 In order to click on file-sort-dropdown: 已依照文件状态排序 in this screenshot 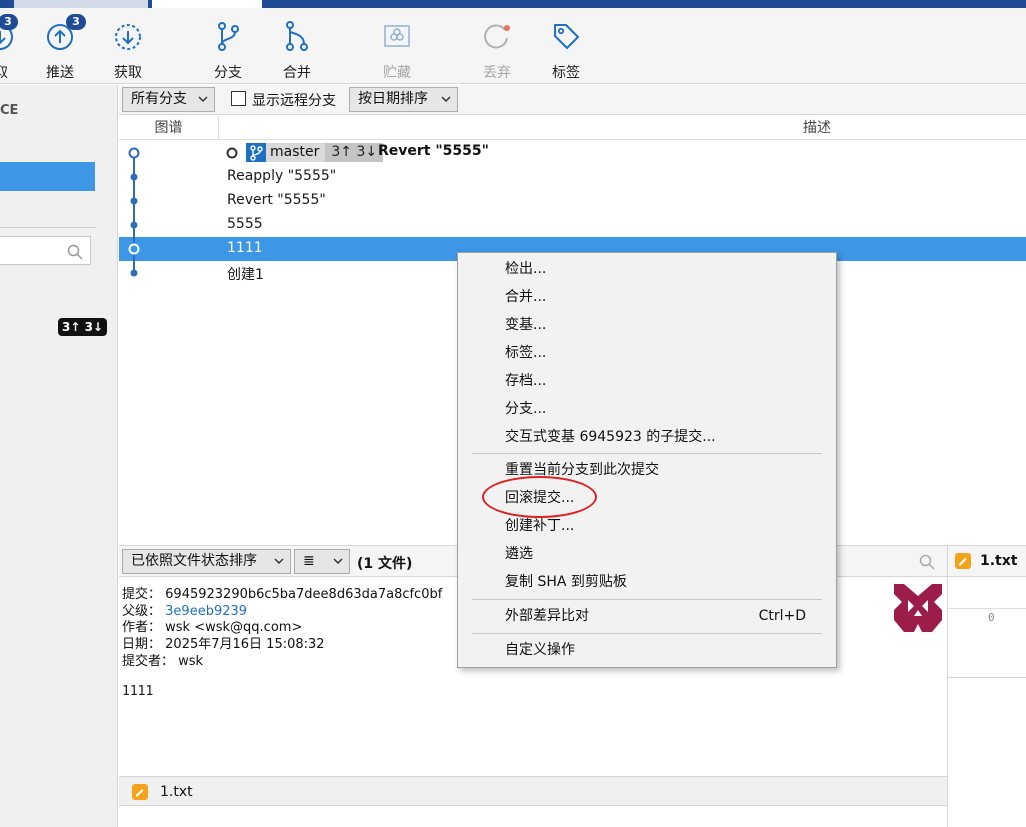, I will do `click(206, 561)`.